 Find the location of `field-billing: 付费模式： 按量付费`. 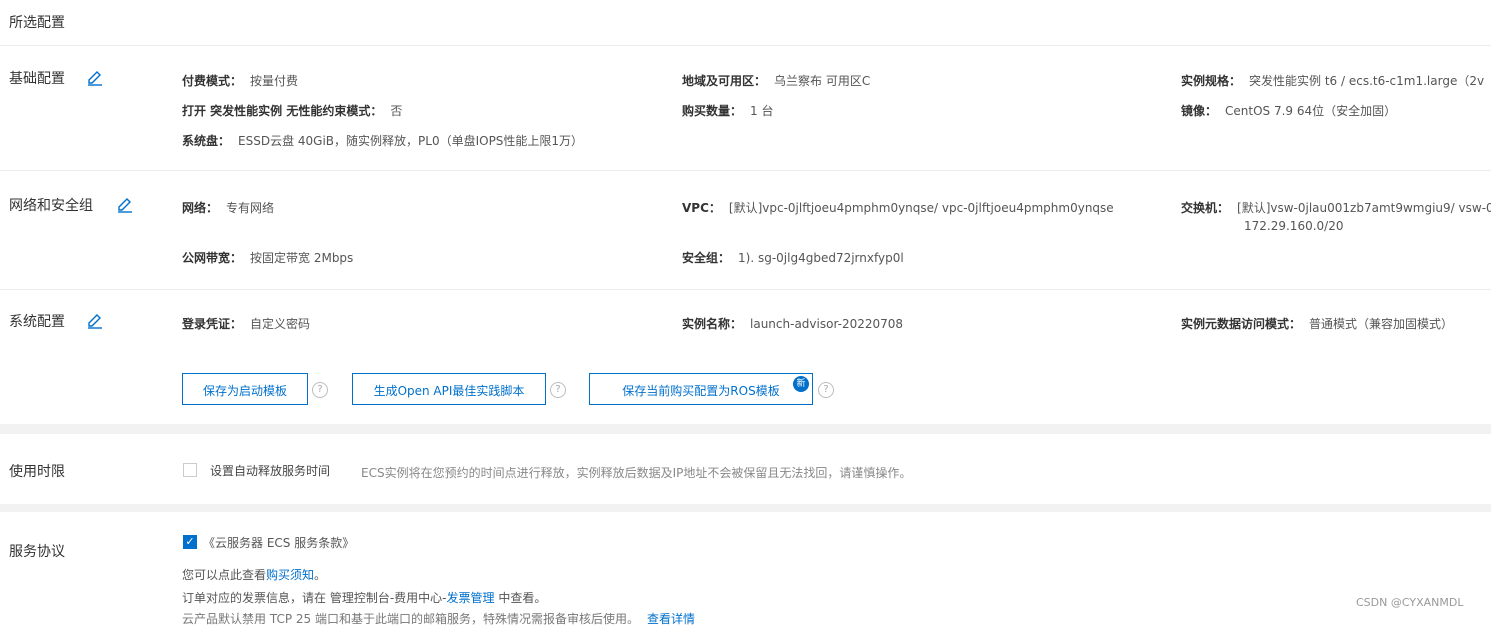

field-billing: 付费模式： 按量付费 is located at coordinates (240, 80).